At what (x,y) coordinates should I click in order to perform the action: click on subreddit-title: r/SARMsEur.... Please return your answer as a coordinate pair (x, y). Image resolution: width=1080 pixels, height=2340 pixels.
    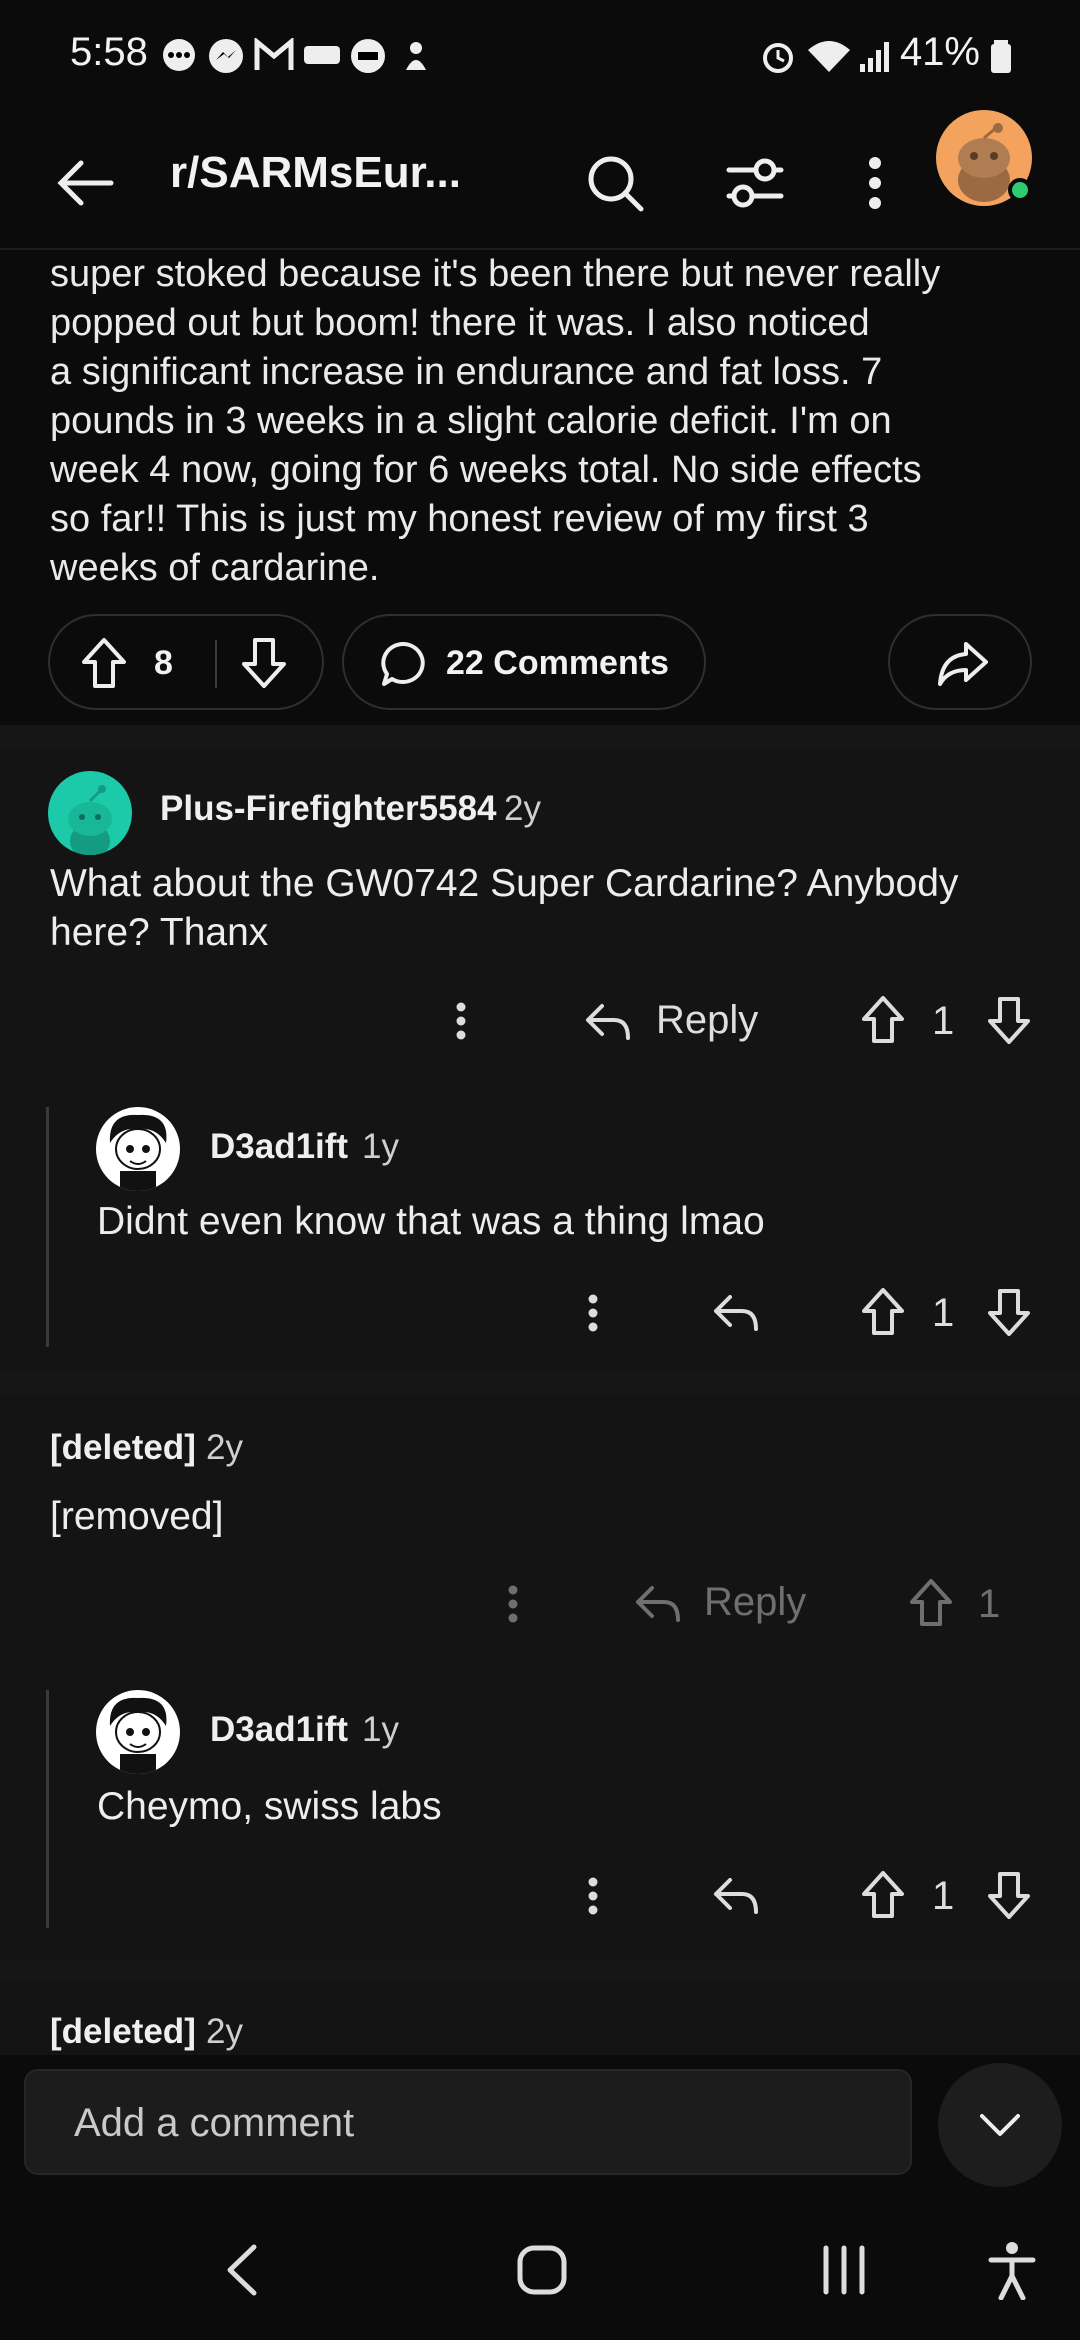
    Looking at the image, I should click on (315, 173).